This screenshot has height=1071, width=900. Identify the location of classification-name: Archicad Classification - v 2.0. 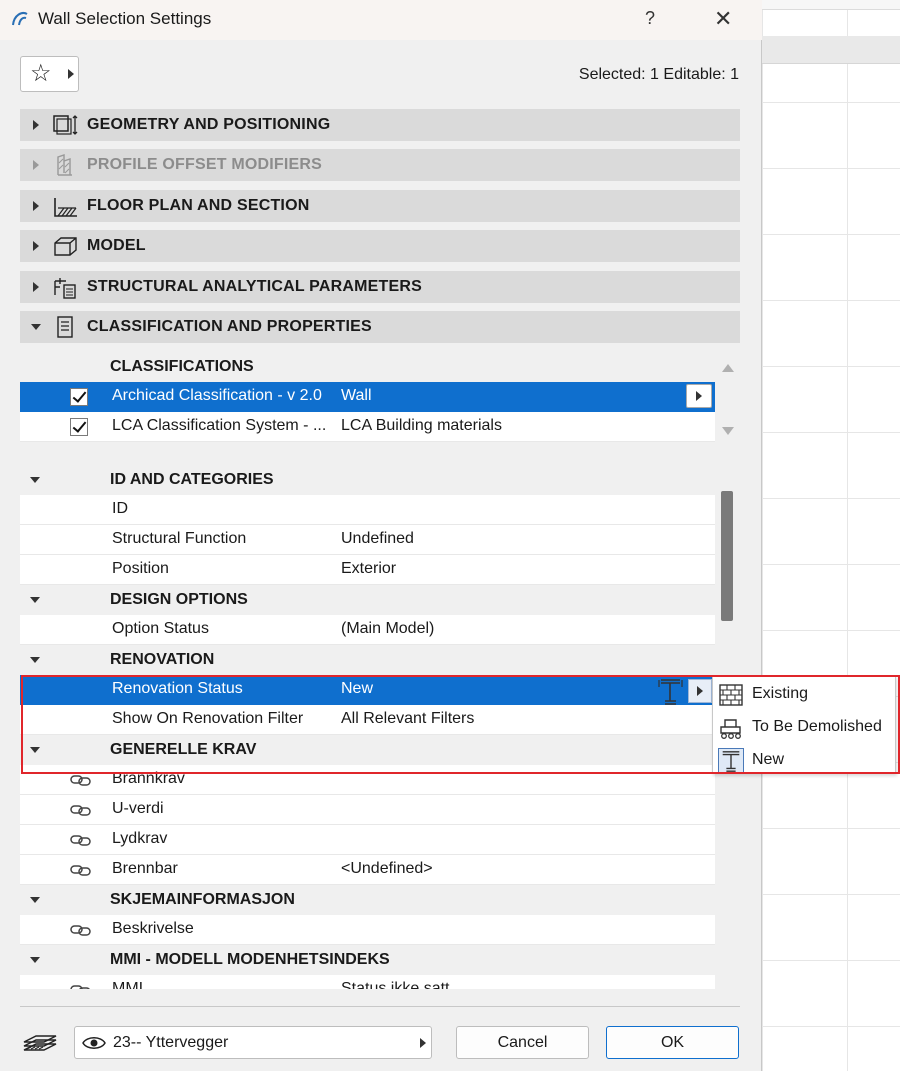
(217, 395).